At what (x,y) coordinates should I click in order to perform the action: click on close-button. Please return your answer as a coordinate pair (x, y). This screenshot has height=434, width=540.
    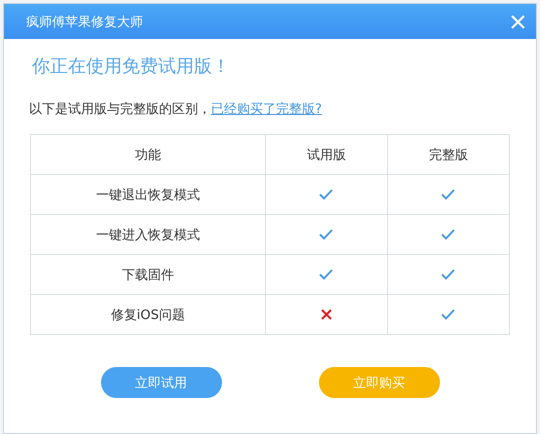
    Looking at the image, I should click on (518, 22).